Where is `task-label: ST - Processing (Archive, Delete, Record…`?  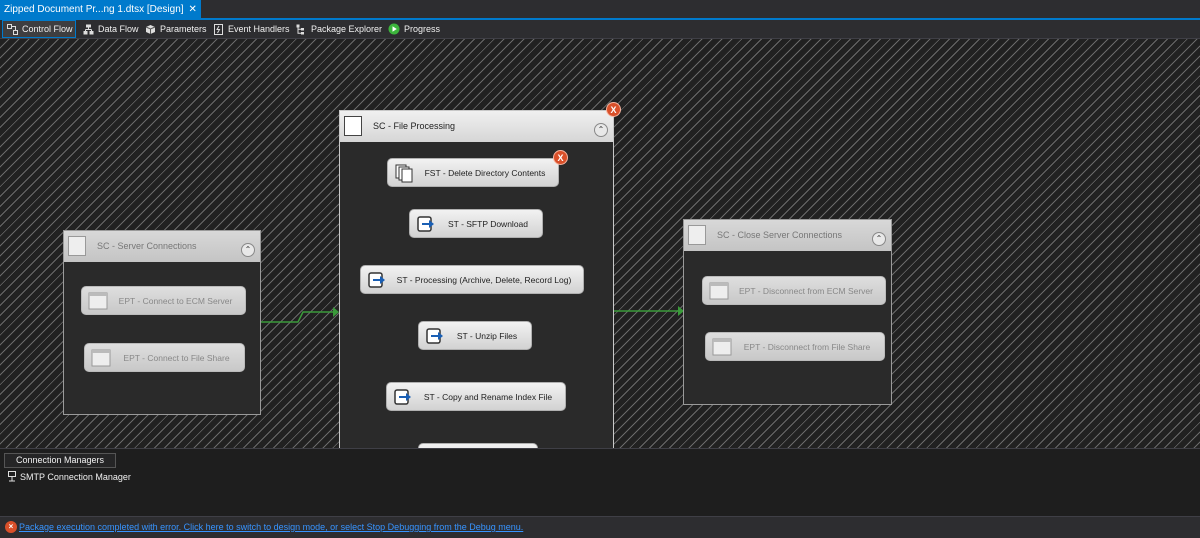
task-label: ST - Processing (Archive, Delete, Record… is located at coordinates (484, 280).